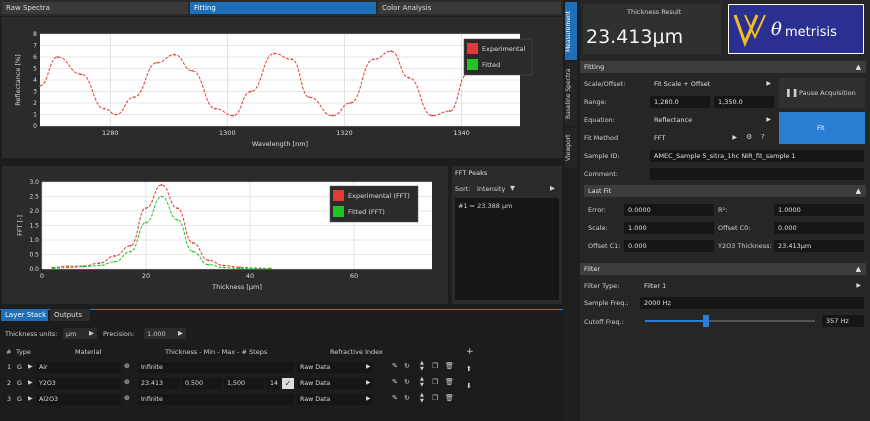  What do you see at coordinates (763, 137) in the screenshot?
I see `help-icon: ?` at bounding box center [763, 137].